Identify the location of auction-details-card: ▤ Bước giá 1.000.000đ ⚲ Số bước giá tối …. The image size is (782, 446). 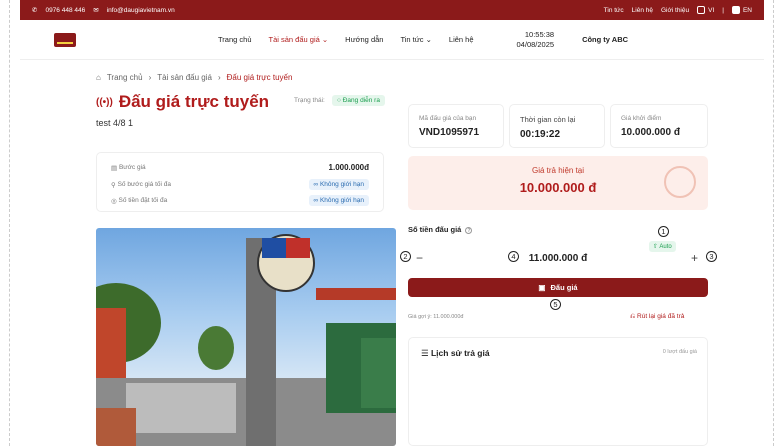
(240, 182).